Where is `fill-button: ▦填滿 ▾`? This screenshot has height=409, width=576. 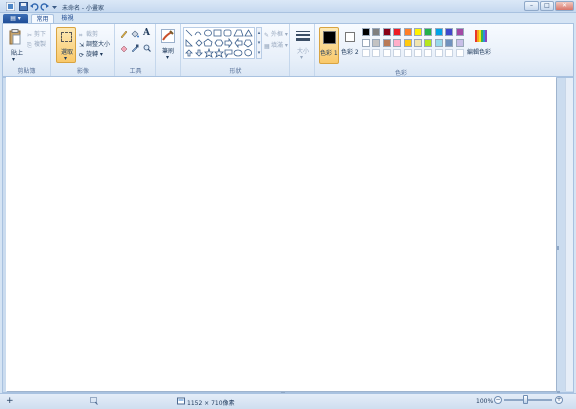 fill-button: ▦填滿 ▾ is located at coordinates (276, 45).